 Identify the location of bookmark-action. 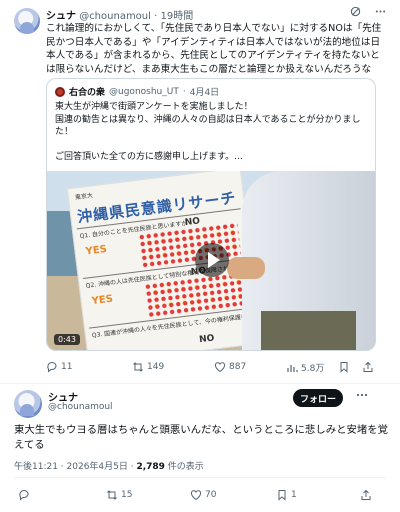
(344, 367).